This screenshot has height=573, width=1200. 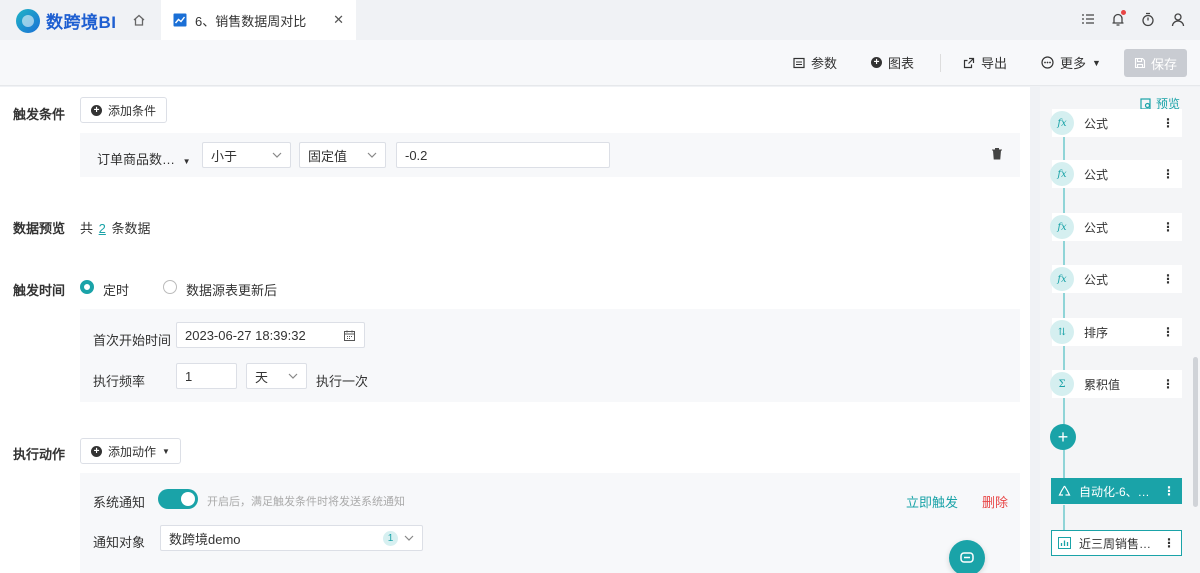 I want to click on operator-value: 小于, so click(x=224, y=156).